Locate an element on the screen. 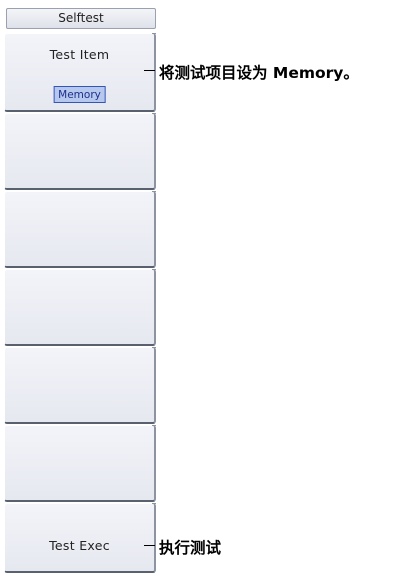 Image resolution: width=416 pixels, height=575 pixels. test-item-label: Test Item is located at coordinates (79, 54).